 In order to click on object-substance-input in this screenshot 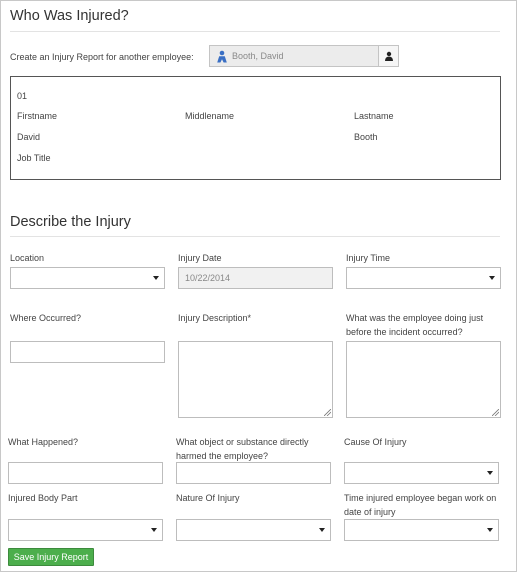, I will do `click(253, 473)`.